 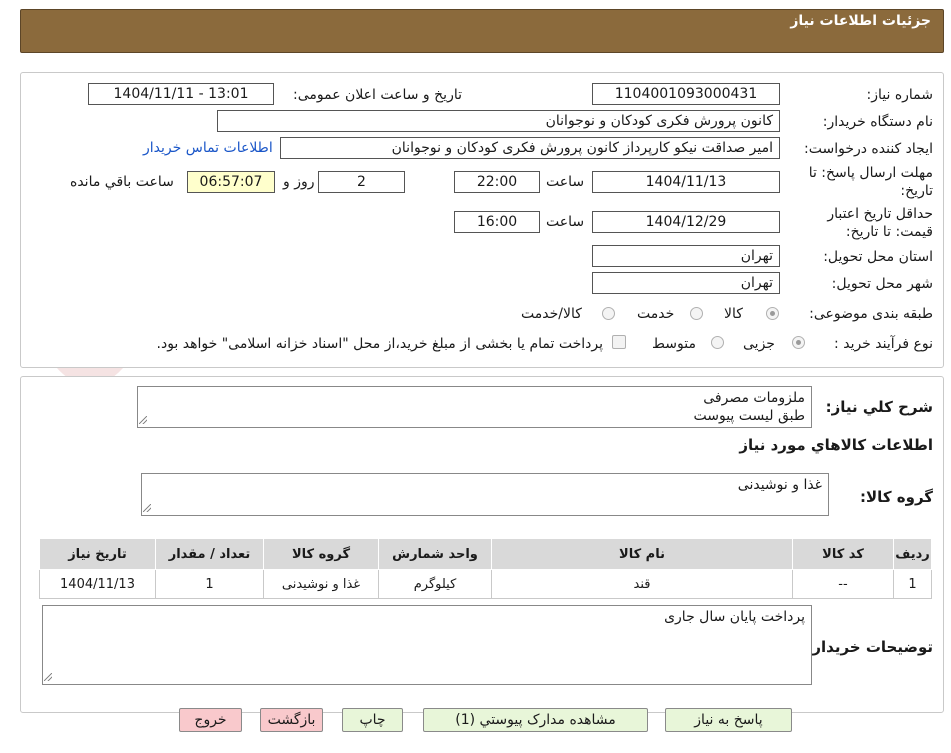 I want to click on view-attachments-button: مشاهده مدارک پیوستي (1), so click(x=535, y=720).